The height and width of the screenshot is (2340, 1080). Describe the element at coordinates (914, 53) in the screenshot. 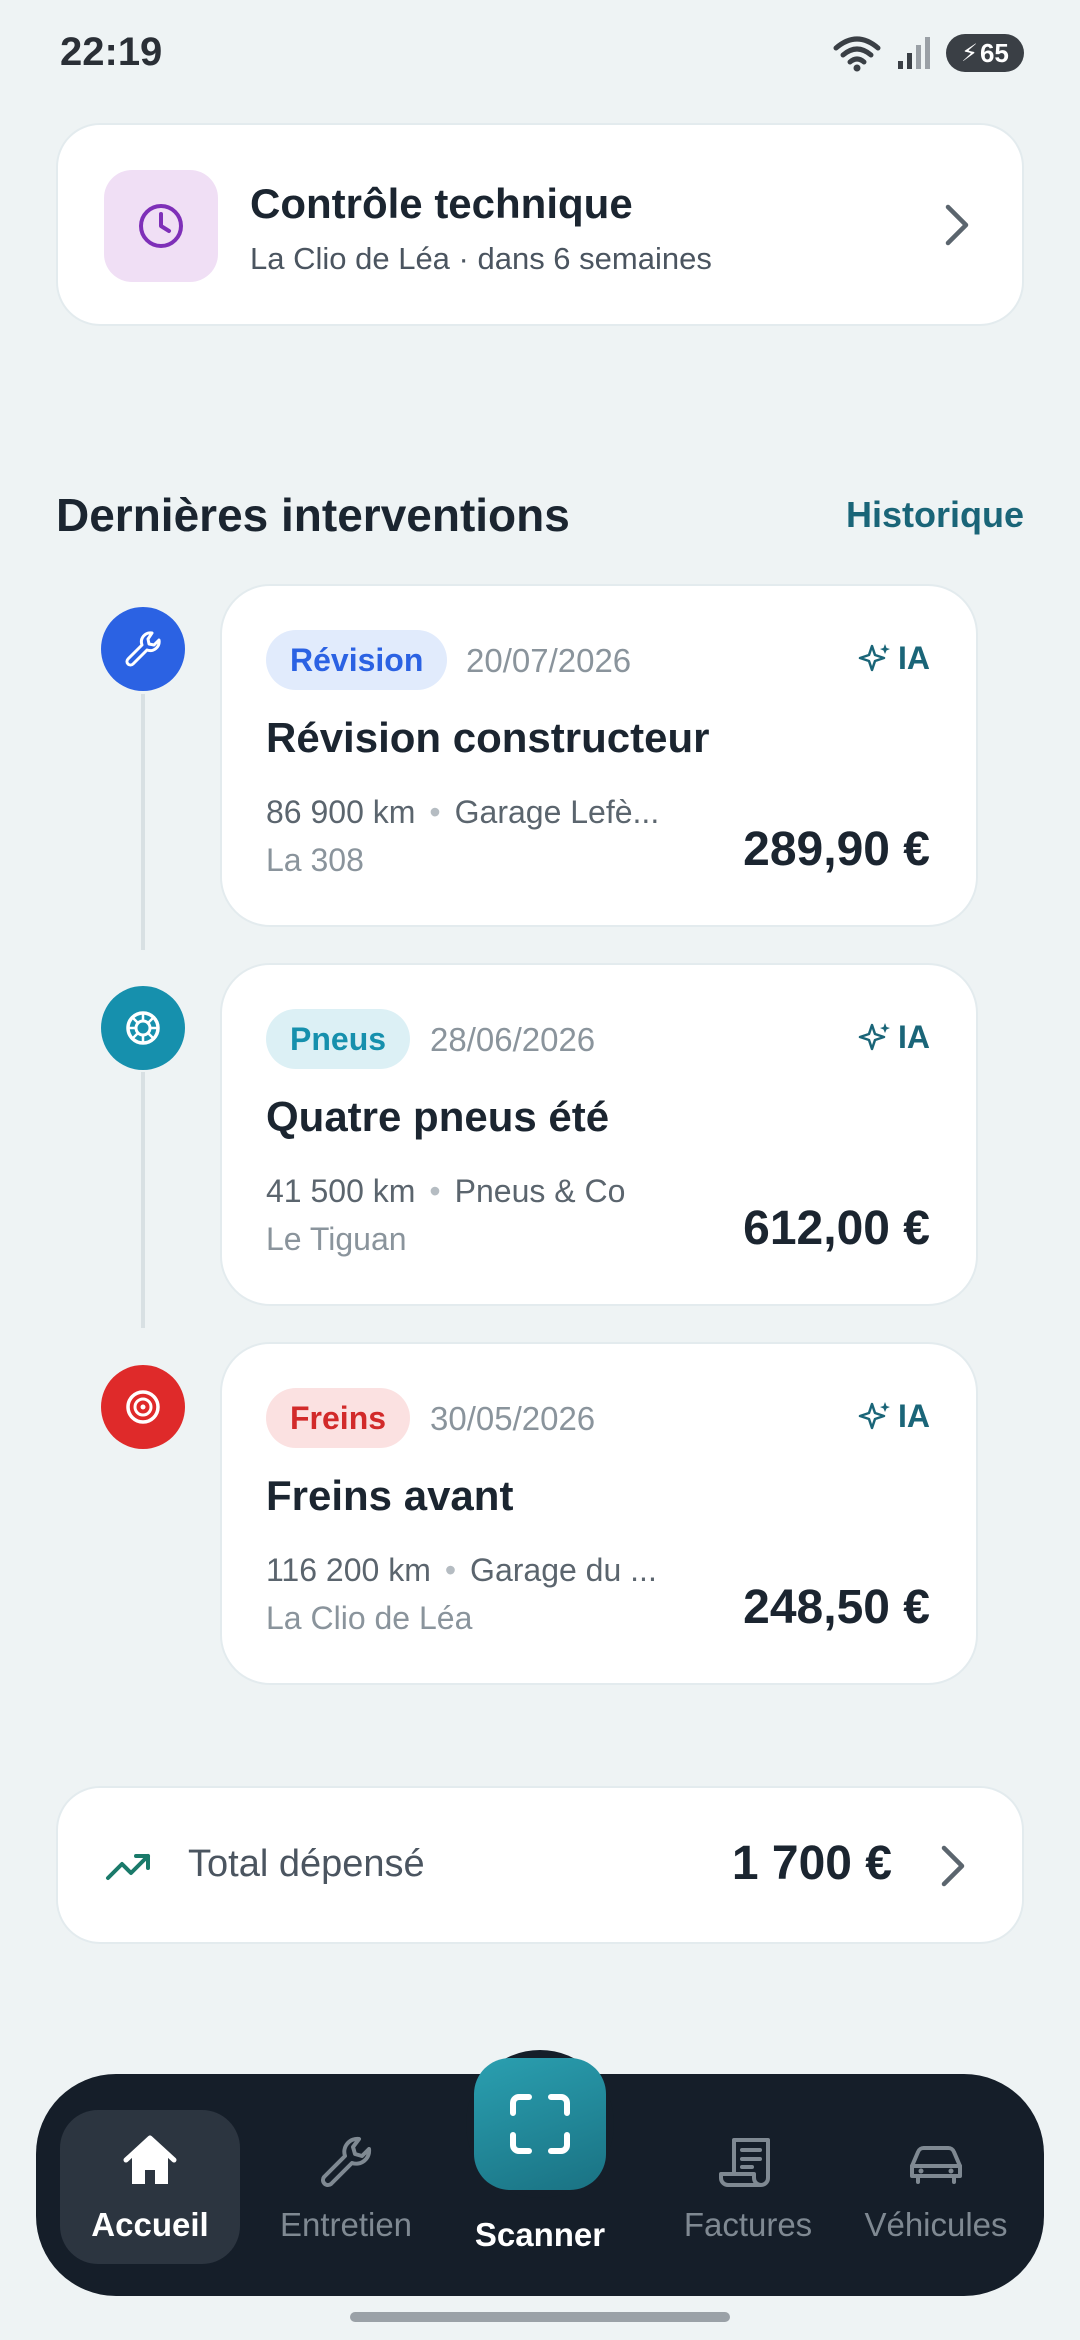

I see `signal-icon` at that location.